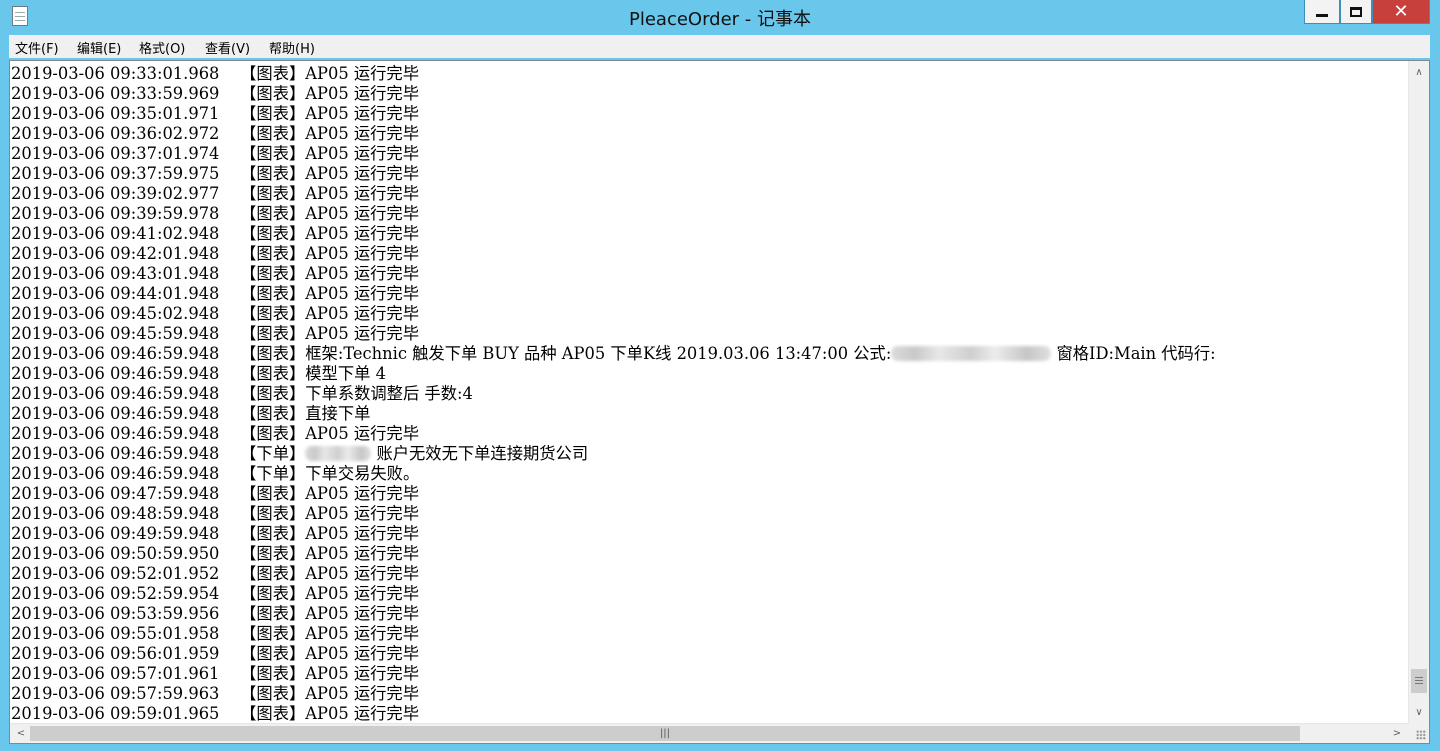  Describe the element at coordinates (37, 47) in the screenshot. I see `menu-file: 文件(F)` at that location.